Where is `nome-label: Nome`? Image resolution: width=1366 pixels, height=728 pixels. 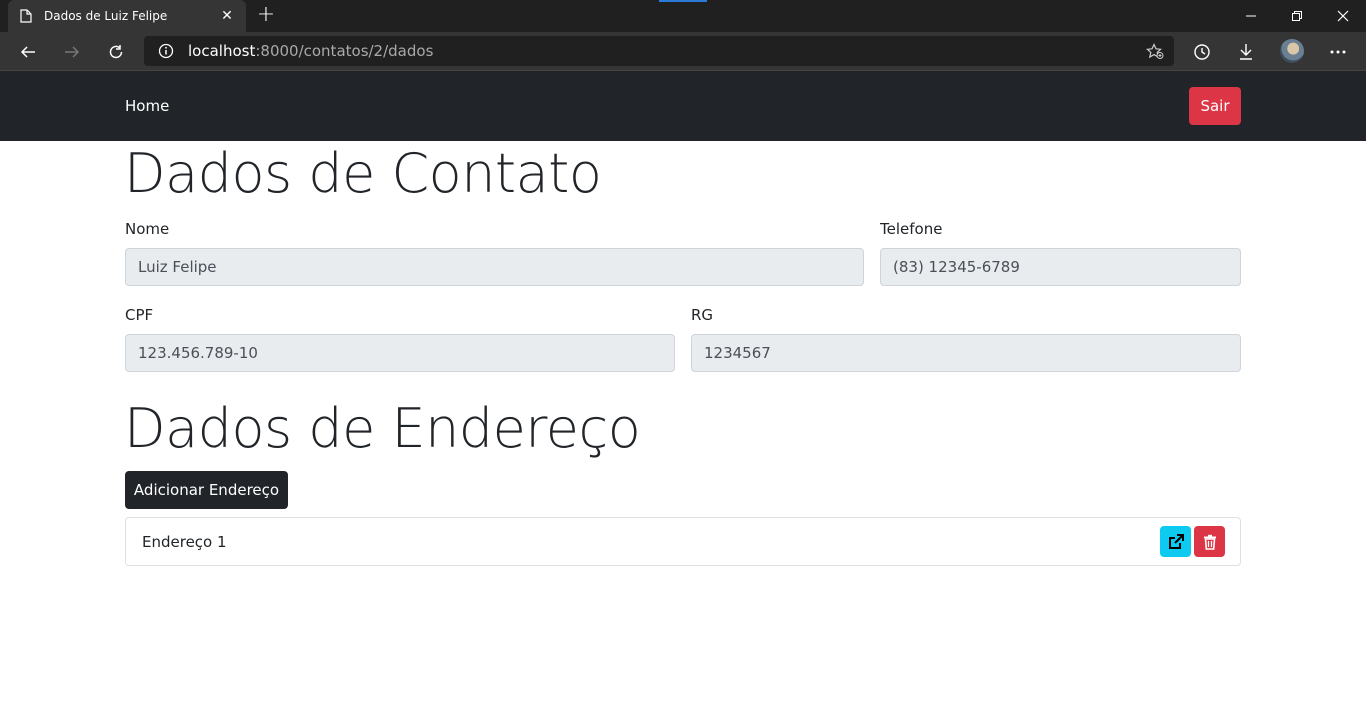 nome-label: Nome is located at coordinates (147, 229).